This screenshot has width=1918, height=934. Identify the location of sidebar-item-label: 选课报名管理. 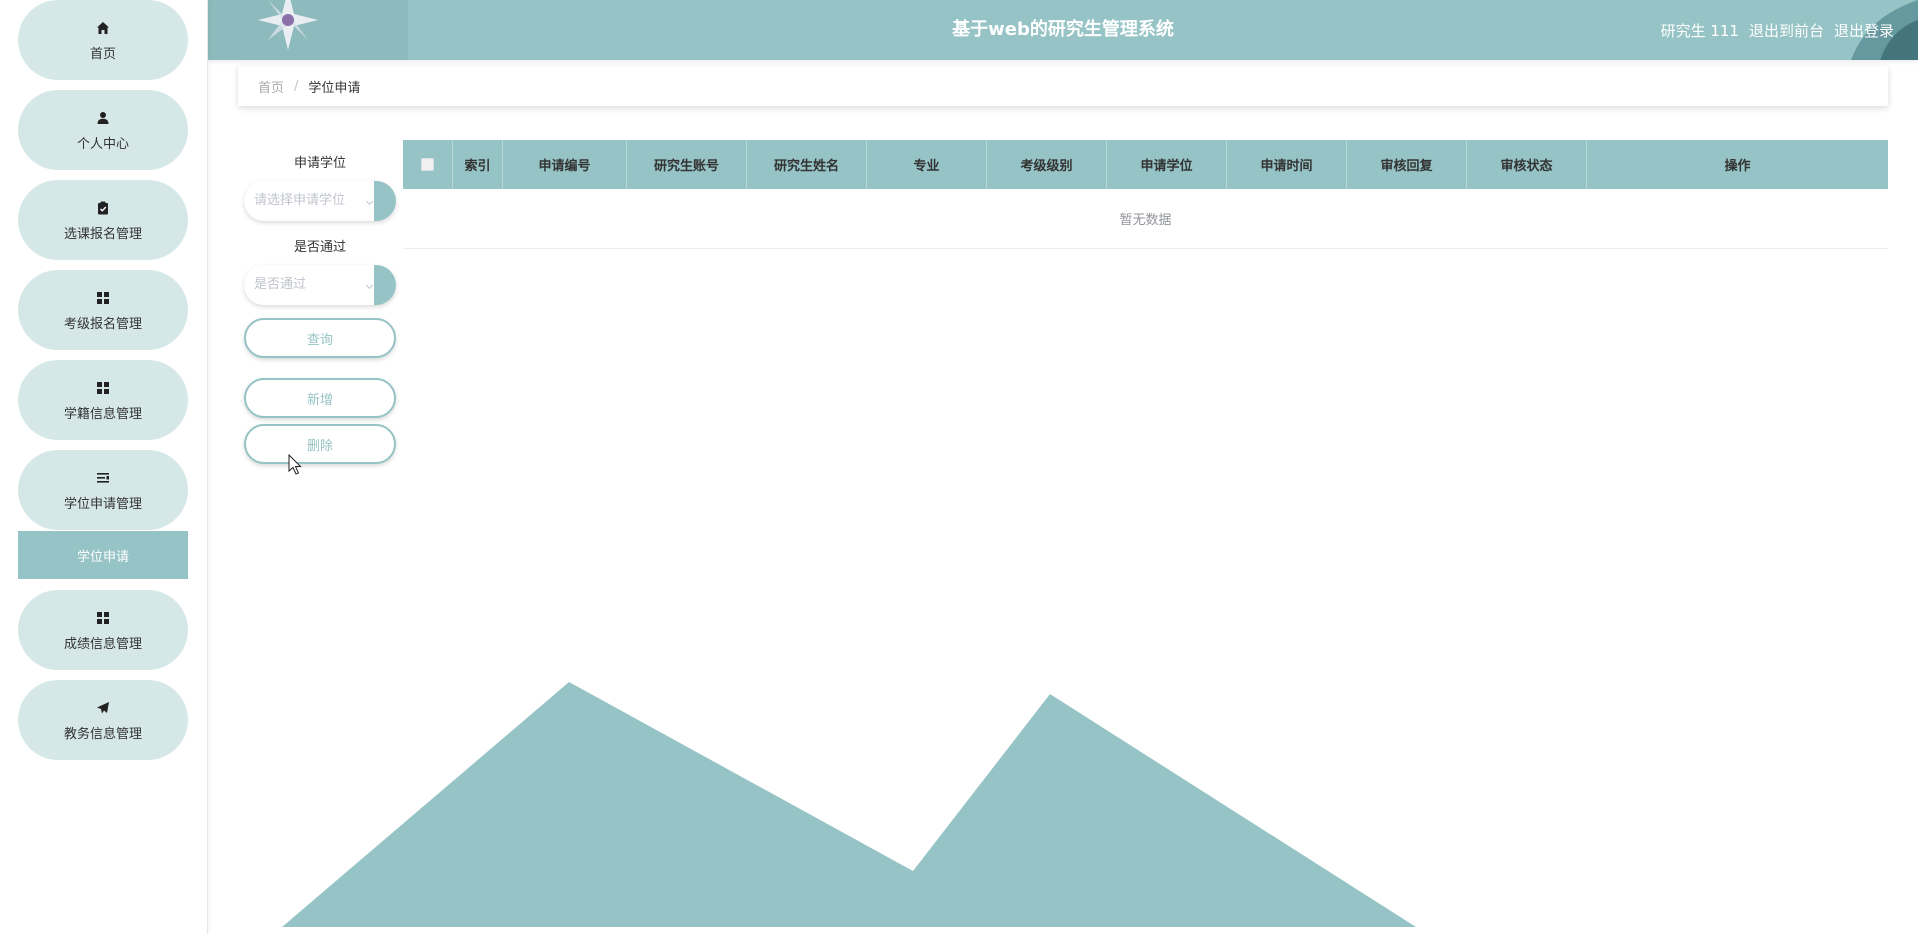
(102, 234).